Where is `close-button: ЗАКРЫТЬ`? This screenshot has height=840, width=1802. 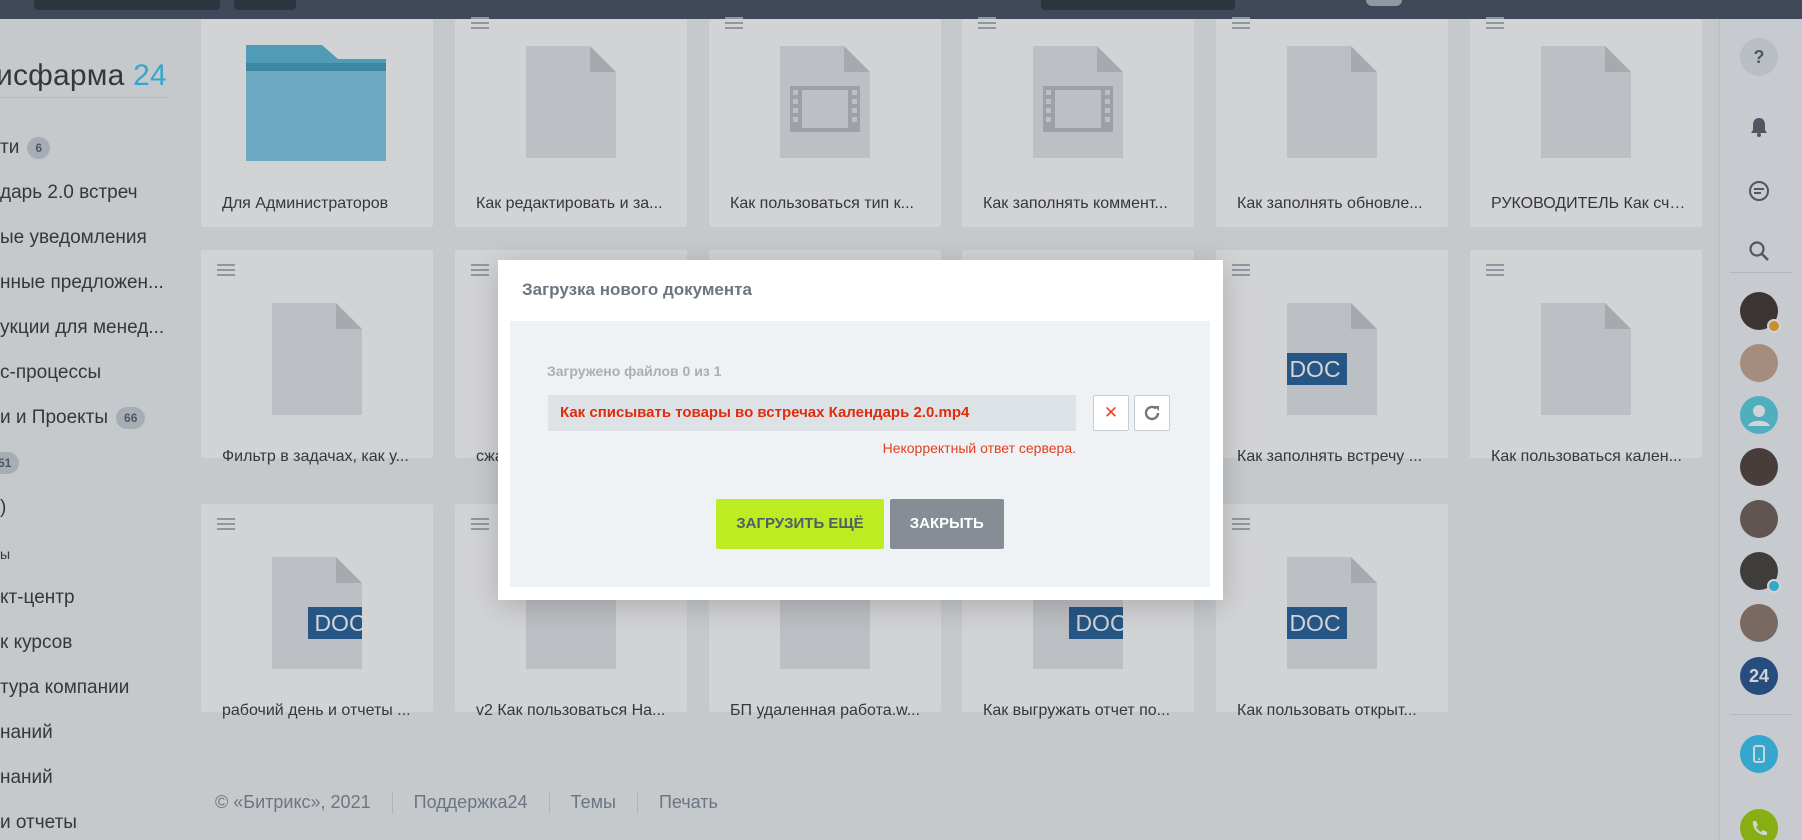
close-button: ЗАКРЫТЬ is located at coordinates (946, 524).